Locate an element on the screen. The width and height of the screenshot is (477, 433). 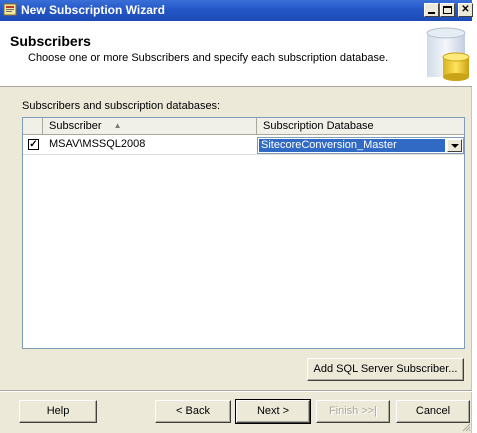
resize-grip-icon is located at coordinates (466, 427).